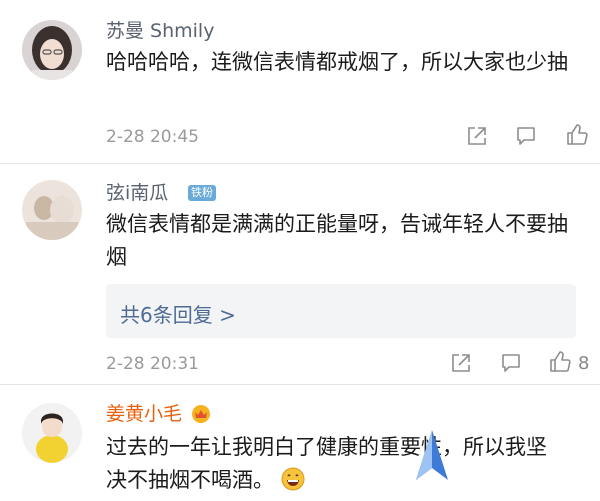 This screenshot has height=501, width=600. What do you see at coordinates (432, 455) in the screenshot?
I see `watermark-logo-icon` at bounding box center [432, 455].